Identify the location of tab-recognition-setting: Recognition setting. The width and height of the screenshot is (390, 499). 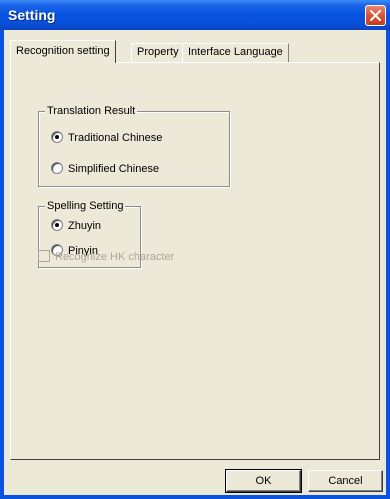
(63, 51).